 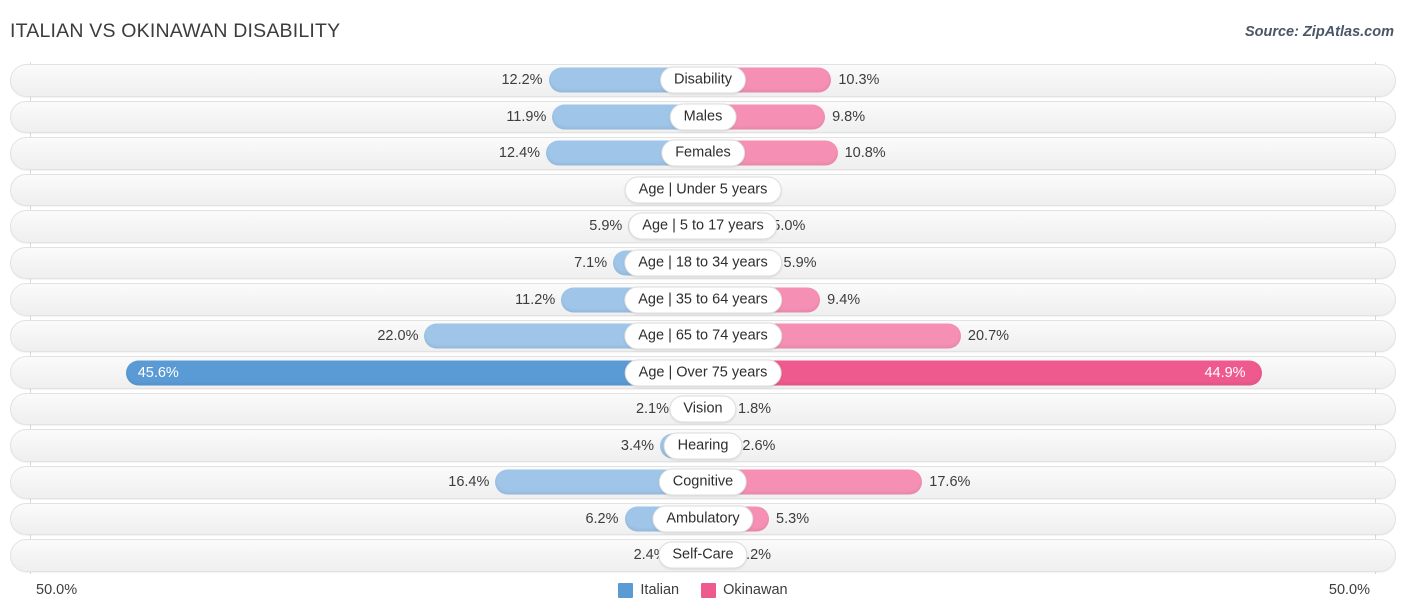 I want to click on category-label: Cognitive, so click(x=703, y=482).